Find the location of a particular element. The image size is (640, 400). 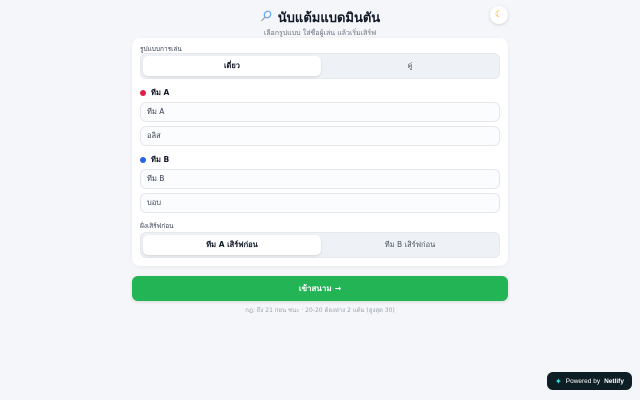

team-a-heading: ทีม A is located at coordinates (154, 93).